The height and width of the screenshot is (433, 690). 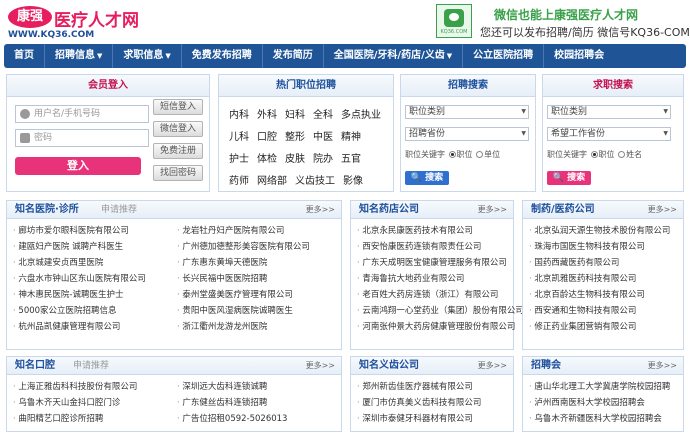 What do you see at coordinates (239, 137) in the screenshot?
I see `hot-job-link: 儿科` at bounding box center [239, 137].